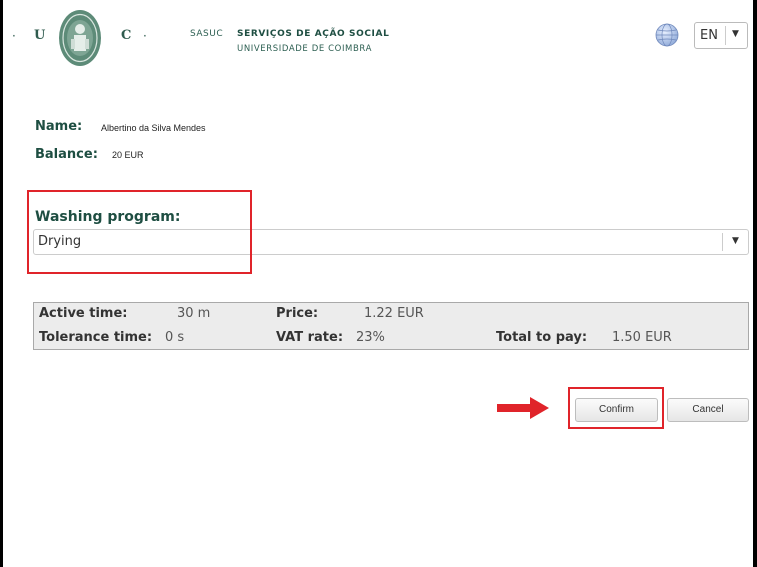 The height and width of the screenshot is (567, 757). I want to click on confirm-button: Confirm, so click(616, 410).